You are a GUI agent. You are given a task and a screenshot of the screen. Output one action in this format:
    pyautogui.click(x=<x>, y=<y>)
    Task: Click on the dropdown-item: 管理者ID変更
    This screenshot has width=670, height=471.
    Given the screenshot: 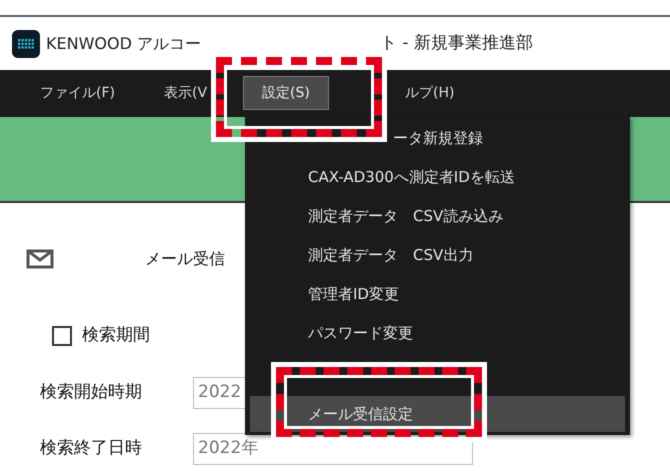 What is the action you would take?
    pyautogui.click(x=437, y=294)
    